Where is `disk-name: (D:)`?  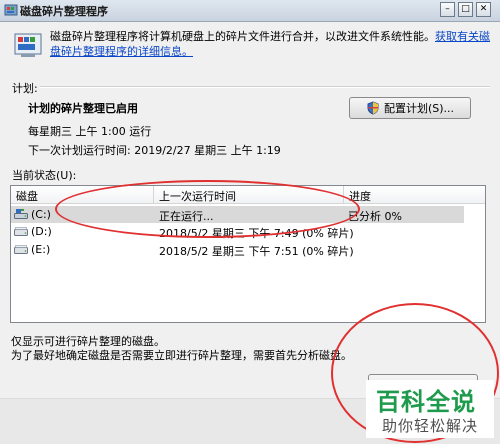
disk-name: (D:) is located at coordinates (41, 231).